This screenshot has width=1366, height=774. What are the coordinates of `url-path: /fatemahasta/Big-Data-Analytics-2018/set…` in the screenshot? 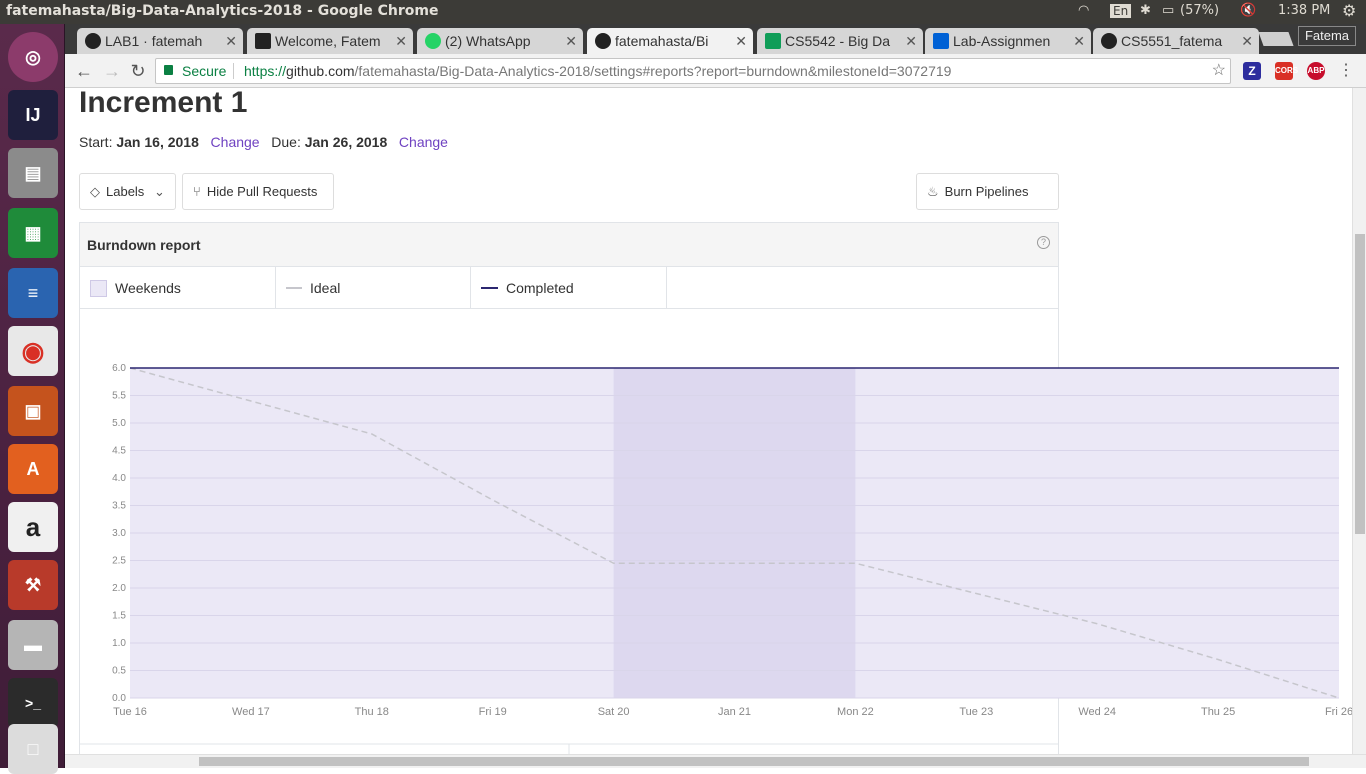 It's located at (653, 71).